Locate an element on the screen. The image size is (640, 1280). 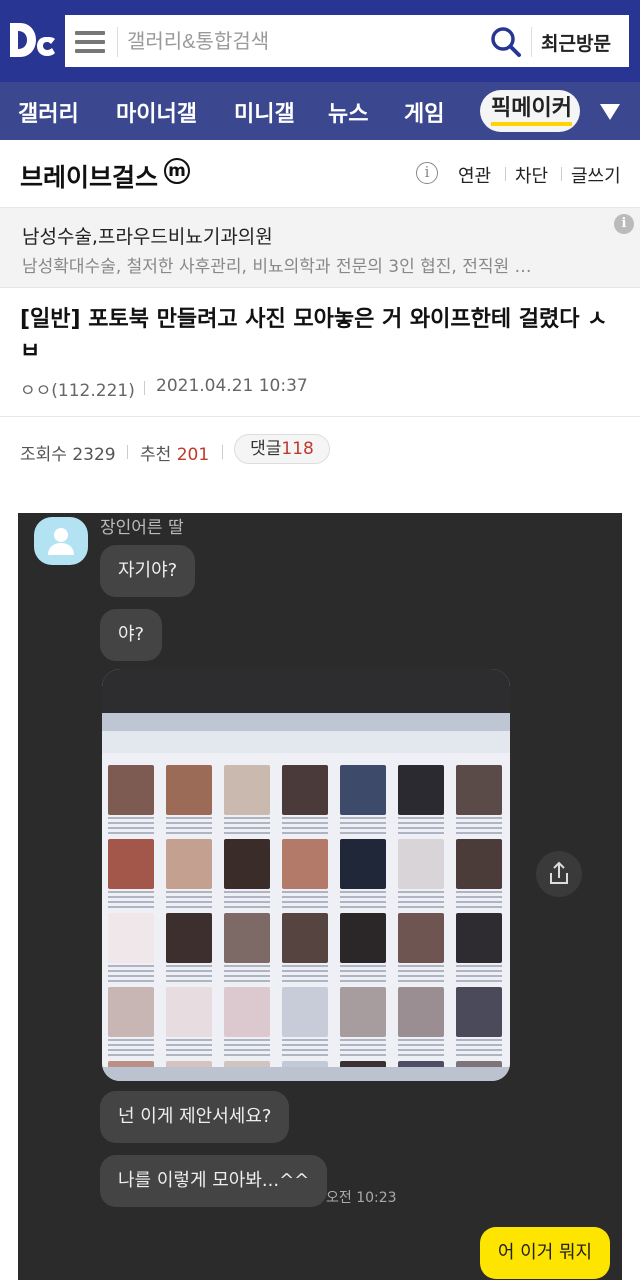
search-box: 최근방문 is located at coordinates (347, 41).